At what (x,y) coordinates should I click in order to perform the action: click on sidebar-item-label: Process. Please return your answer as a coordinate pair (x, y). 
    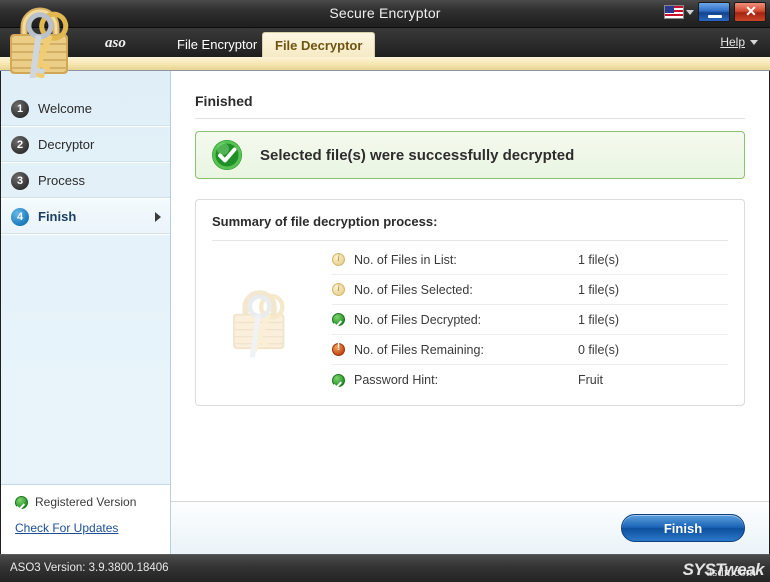
    Looking at the image, I should click on (61, 180).